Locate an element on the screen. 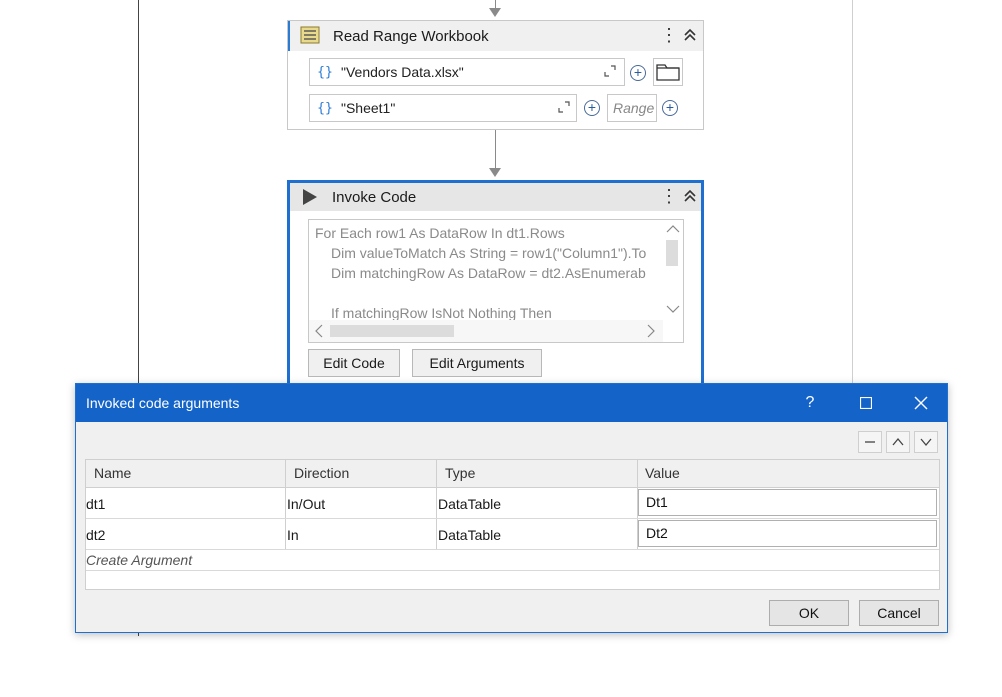  browse-folder-button is located at coordinates (668, 72).